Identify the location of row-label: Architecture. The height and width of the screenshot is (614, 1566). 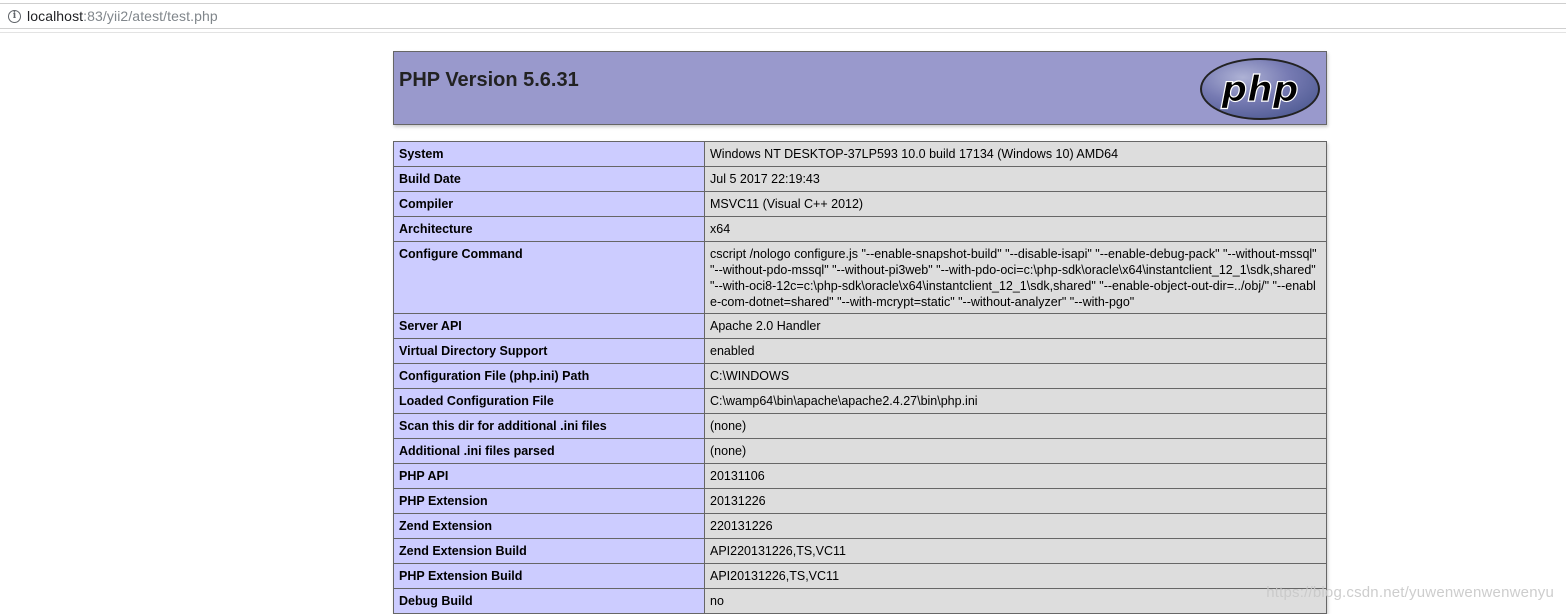
(549, 229).